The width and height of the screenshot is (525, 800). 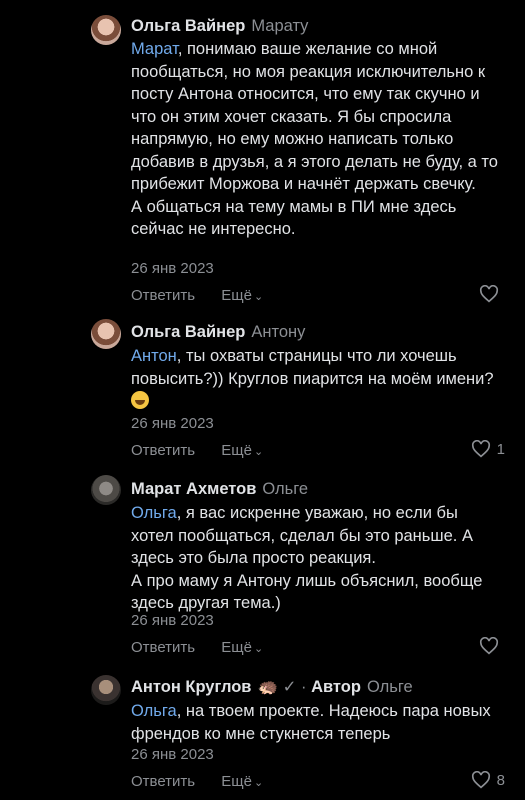 What do you see at coordinates (500, 780) in the screenshot?
I see `like-count: 8` at bounding box center [500, 780].